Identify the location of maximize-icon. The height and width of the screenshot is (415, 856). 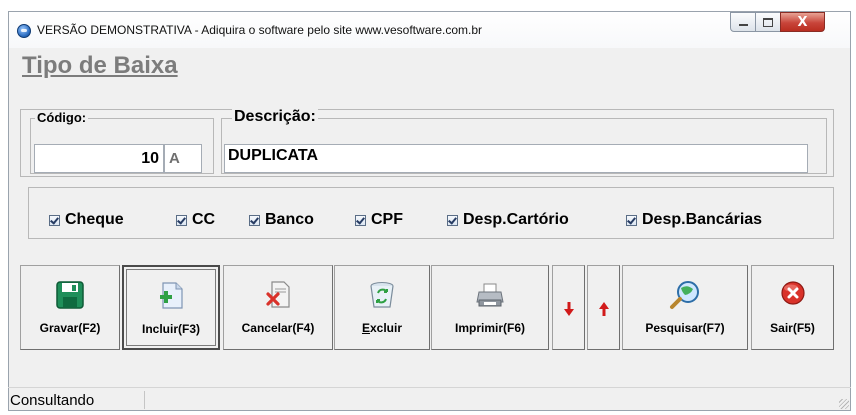
(768, 22).